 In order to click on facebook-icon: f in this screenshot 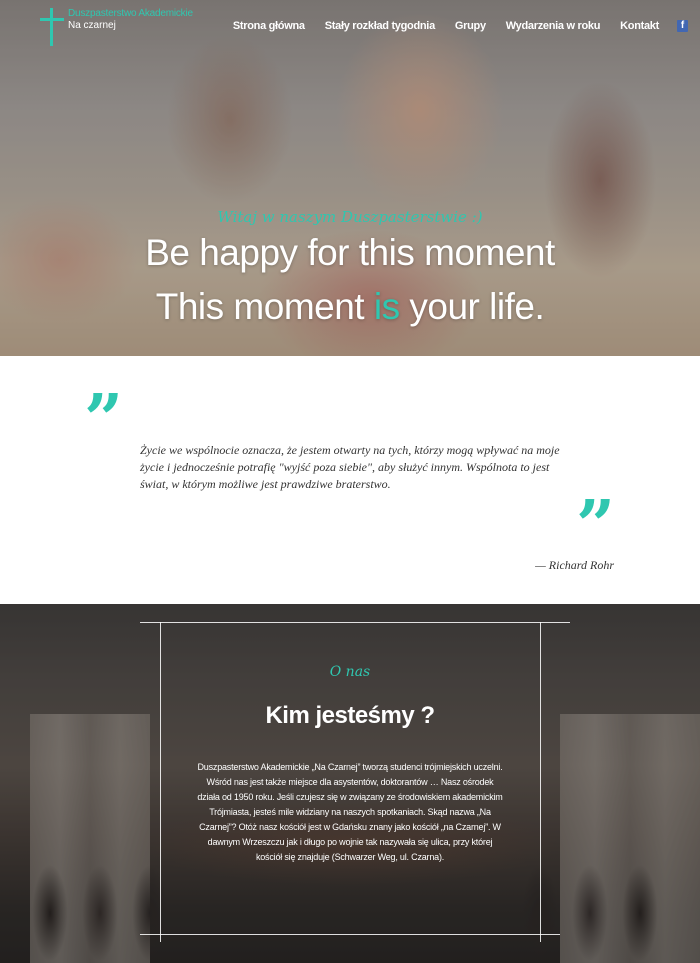, I will do `click(682, 26)`.